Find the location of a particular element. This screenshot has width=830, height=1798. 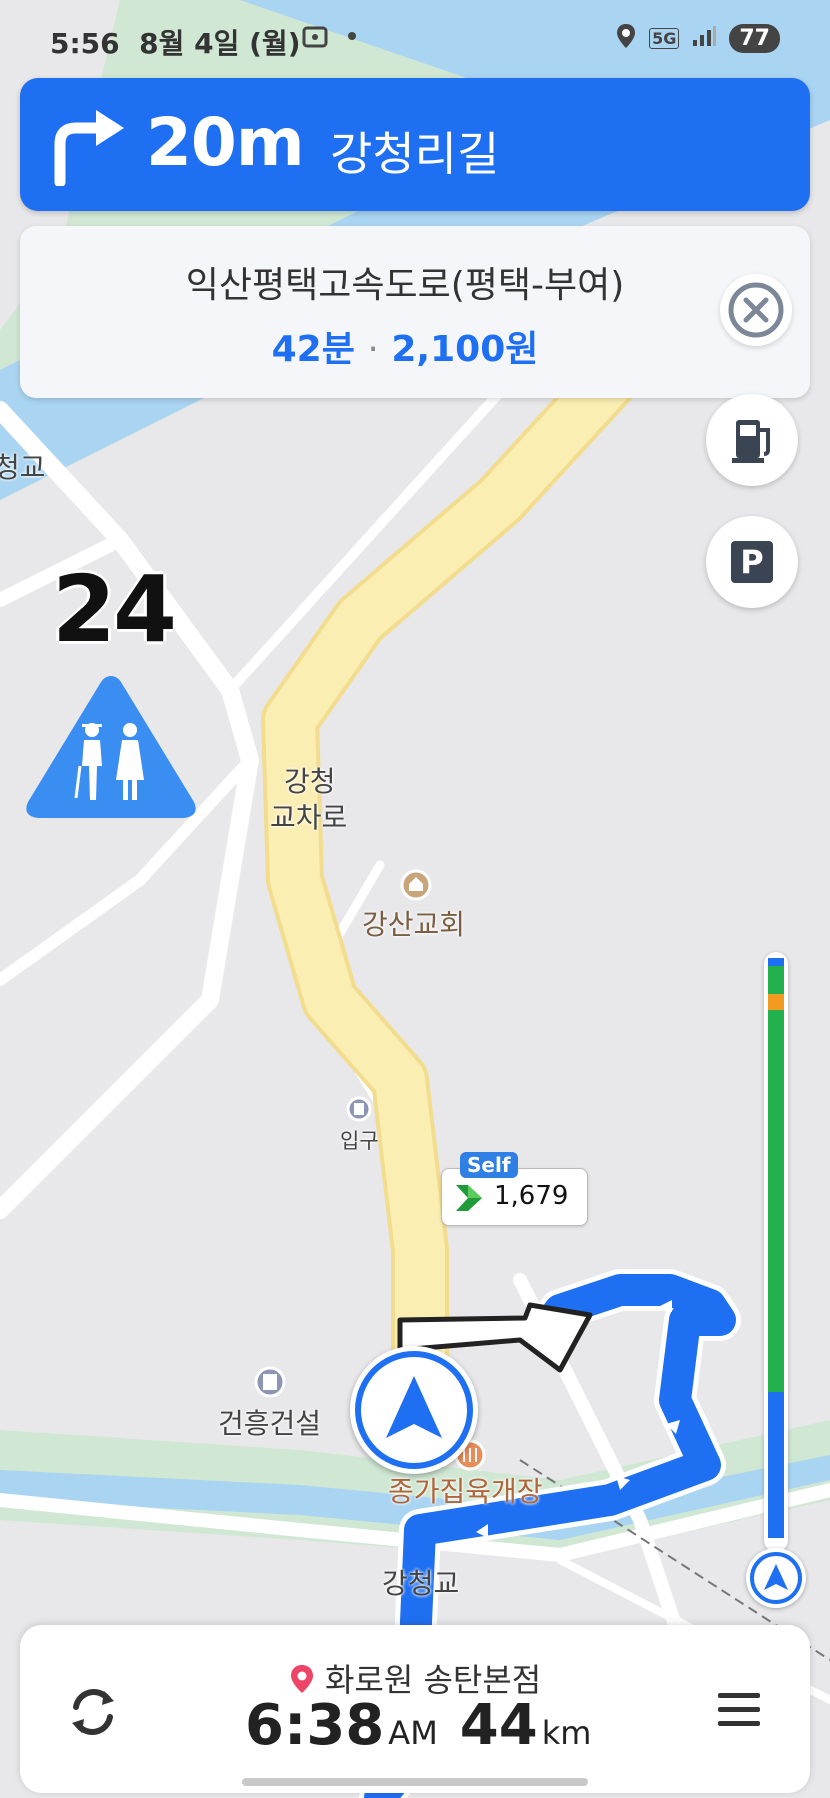

route-duration: 42분 is located at coordinates (313, 349).